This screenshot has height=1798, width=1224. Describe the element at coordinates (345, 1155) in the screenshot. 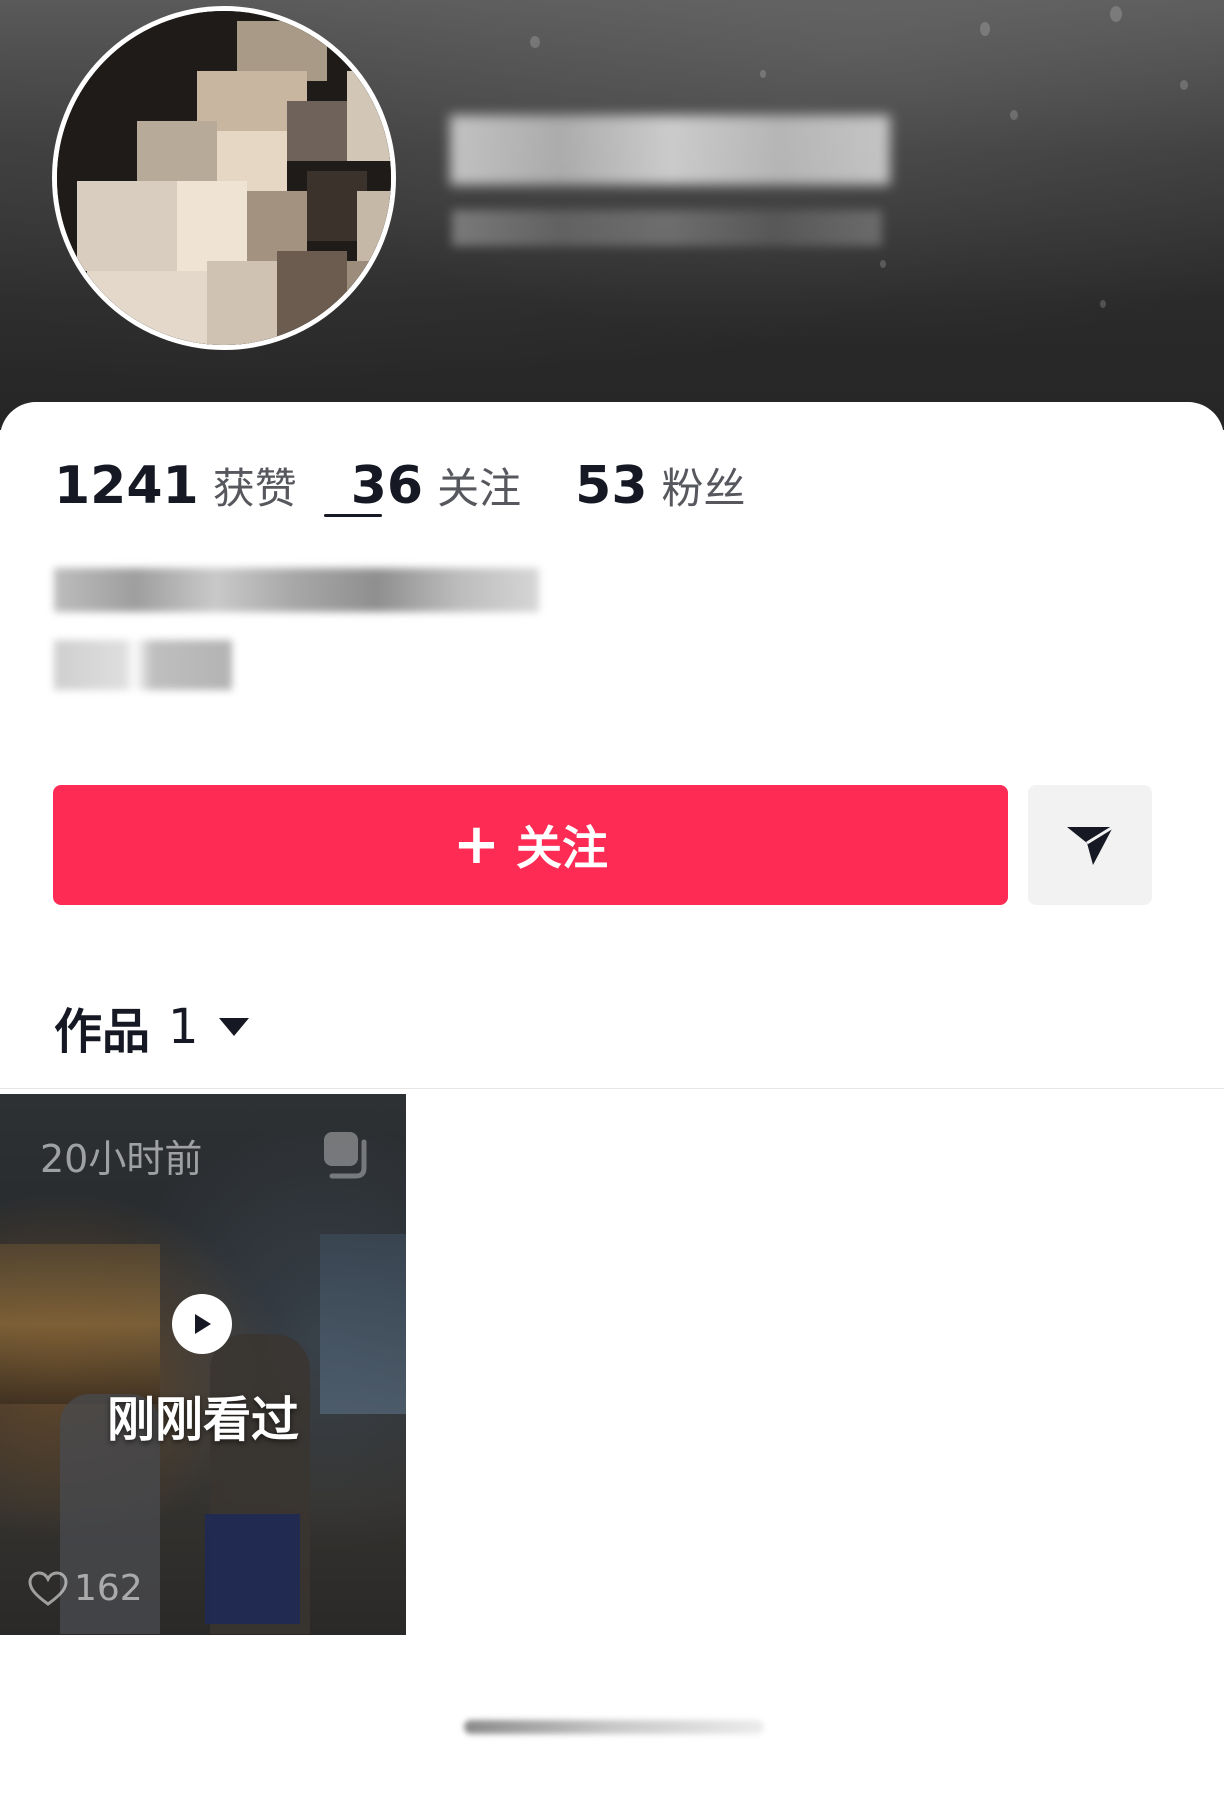

I see `multi-image-icon` at that location.